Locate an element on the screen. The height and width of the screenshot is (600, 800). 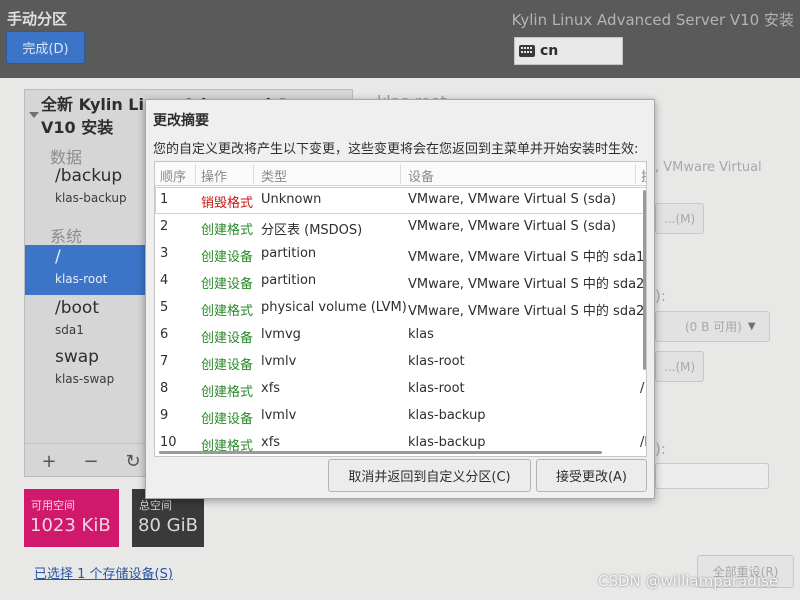
table-header: 顺序 操作 类型 设备 挂 is located at coordinates (400, 174).